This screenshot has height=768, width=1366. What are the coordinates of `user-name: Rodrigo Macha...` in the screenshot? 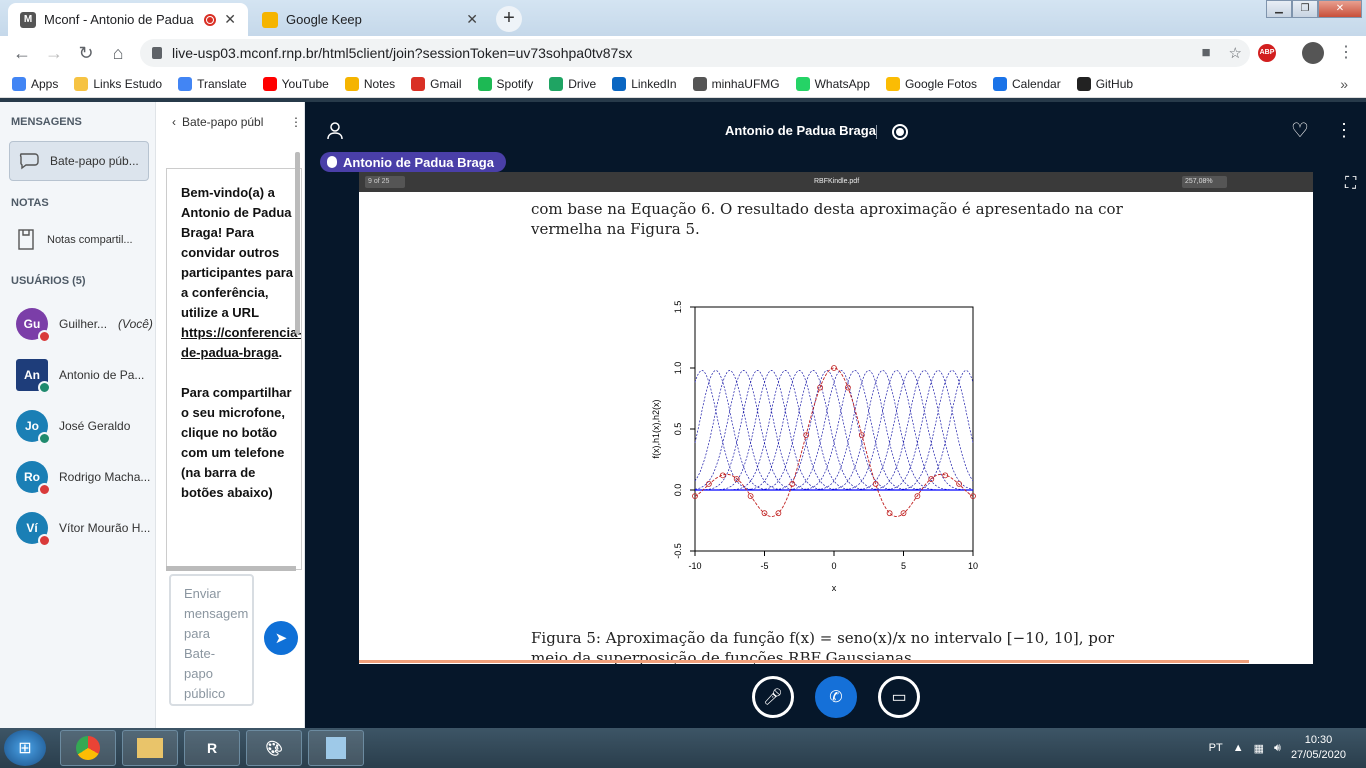 It's located at (105, 477).